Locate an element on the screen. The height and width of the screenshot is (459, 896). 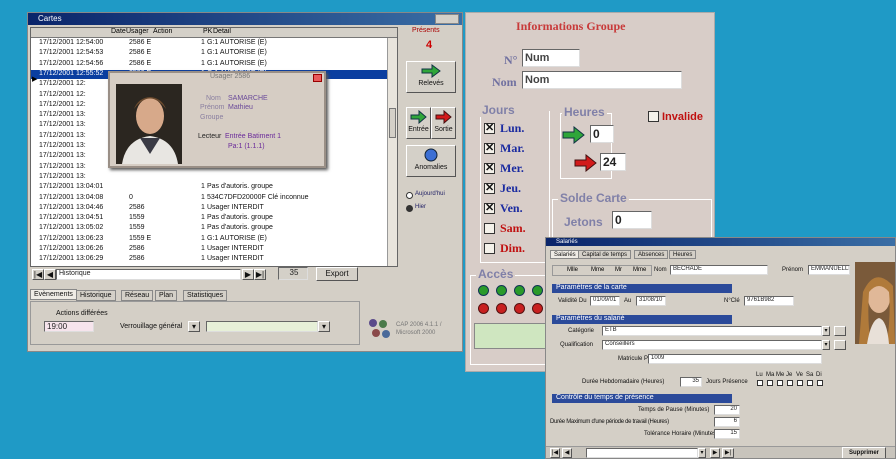
releves-button: Relevés is located at coordinates (431, 77).